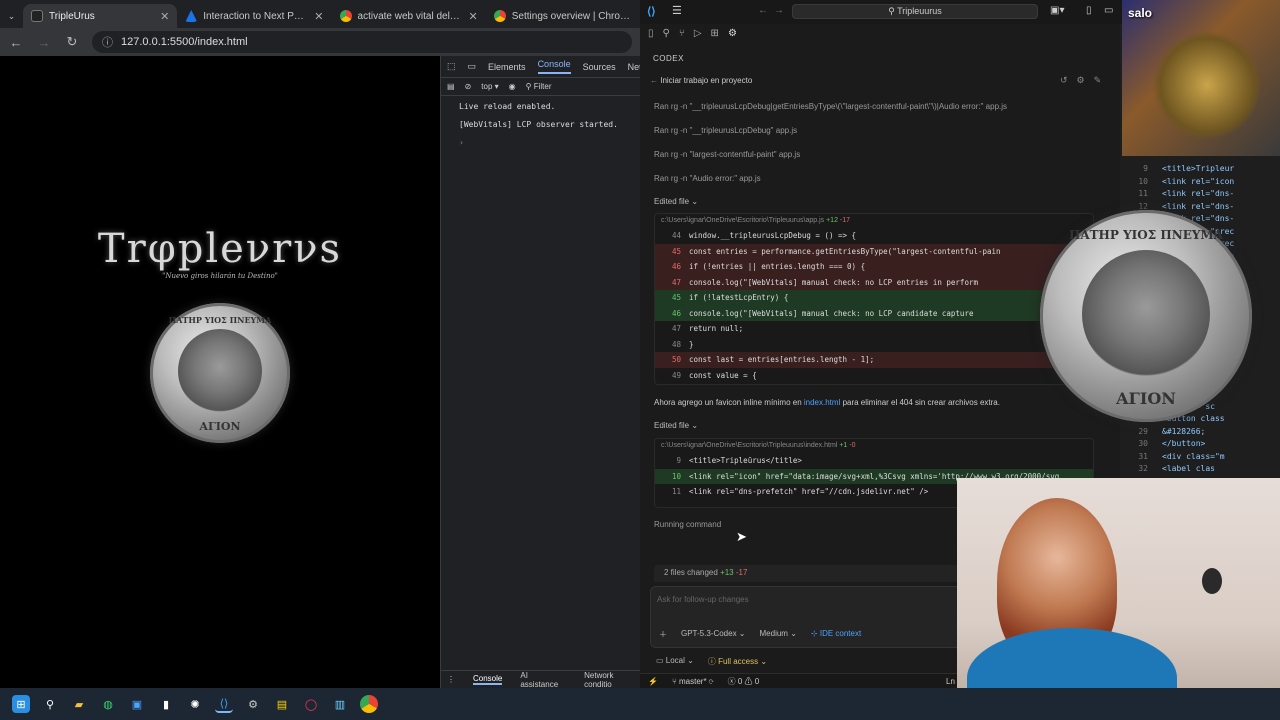 This screenshot has height=720, width=1280. What do you see at coordinates (693, 681) in the screenshot?
I see `branch-indicator: ⑂ master* ⟳` at bounding box center [693, 681].